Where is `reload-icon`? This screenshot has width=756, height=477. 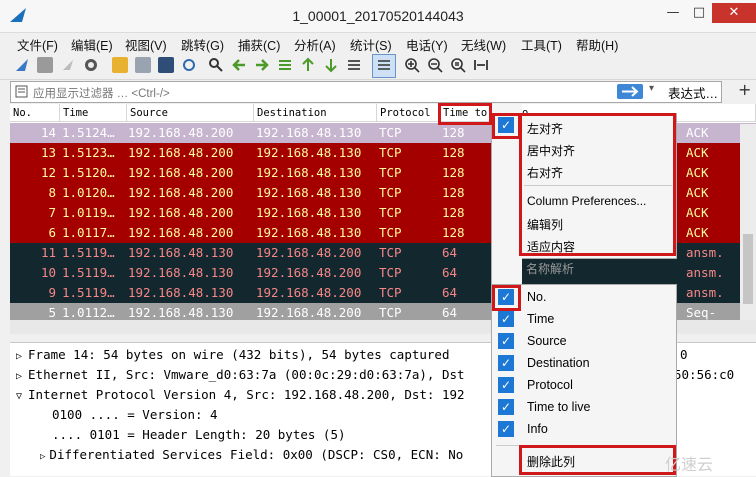 reload-icon is located at coordinates (189, 65).